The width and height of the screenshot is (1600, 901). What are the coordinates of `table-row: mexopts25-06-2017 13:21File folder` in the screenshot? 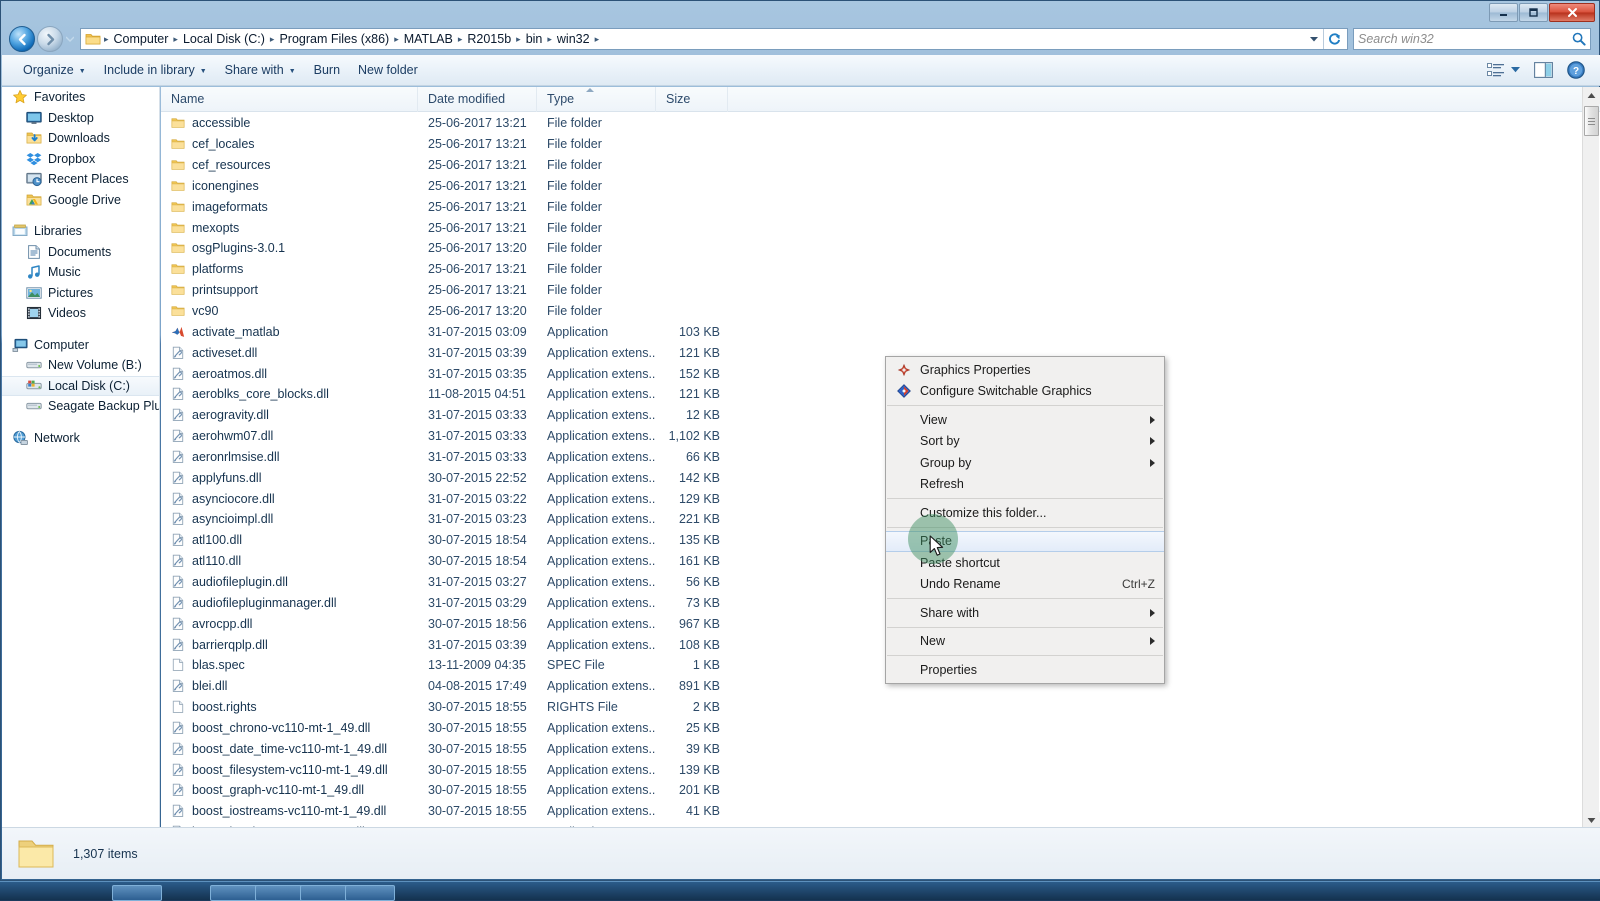 It's located at (880, 227).